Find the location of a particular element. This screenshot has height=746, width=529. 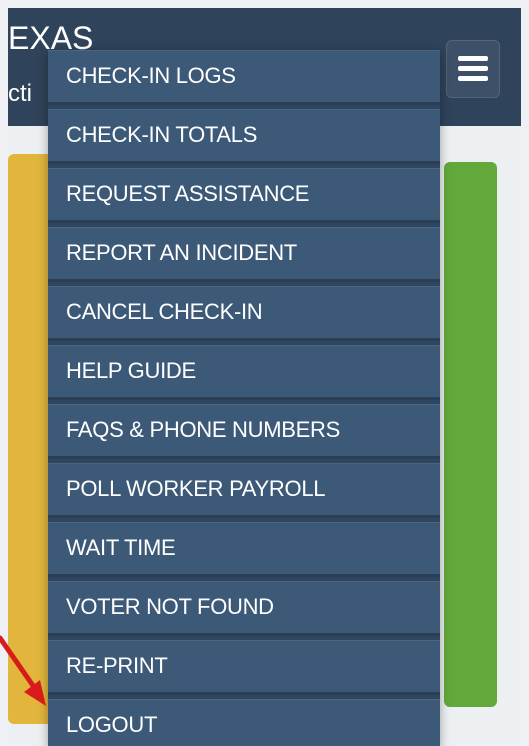

menu-item-label: FAQS & PHONE NUMBERS is located at coordinates (203, 429).